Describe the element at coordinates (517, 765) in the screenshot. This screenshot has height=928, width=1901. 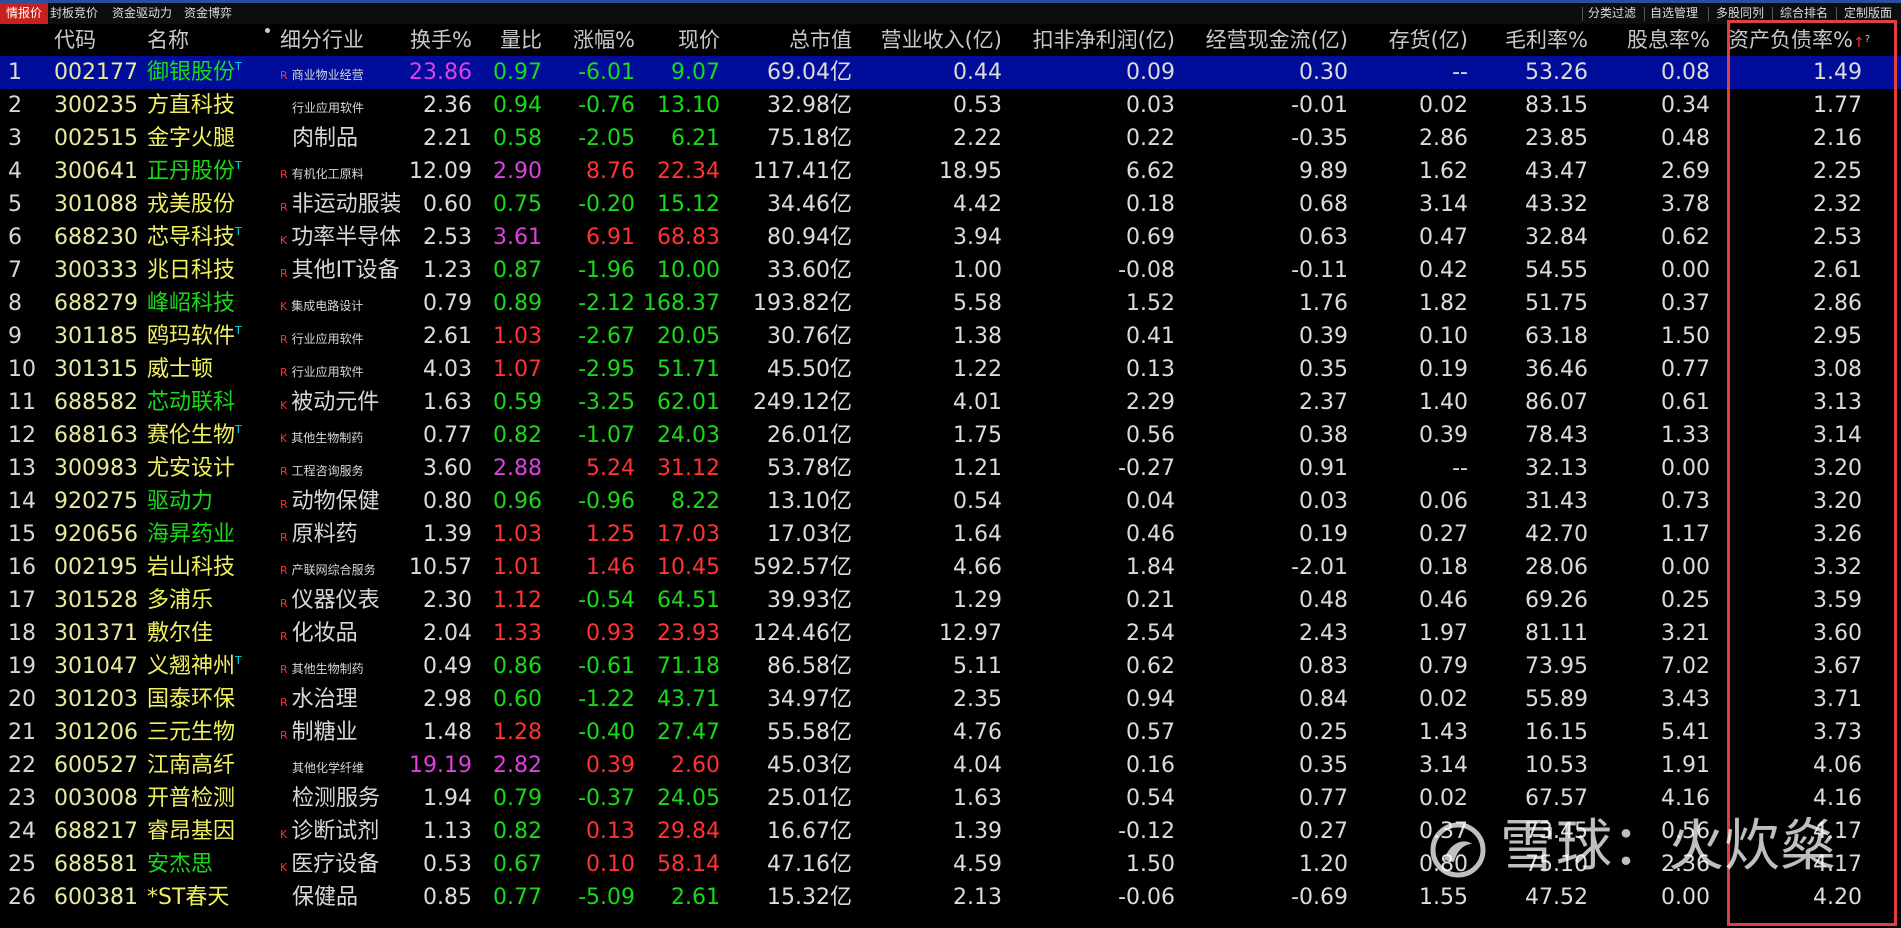
I see `vol-ratio-value: 2.82` at that location.